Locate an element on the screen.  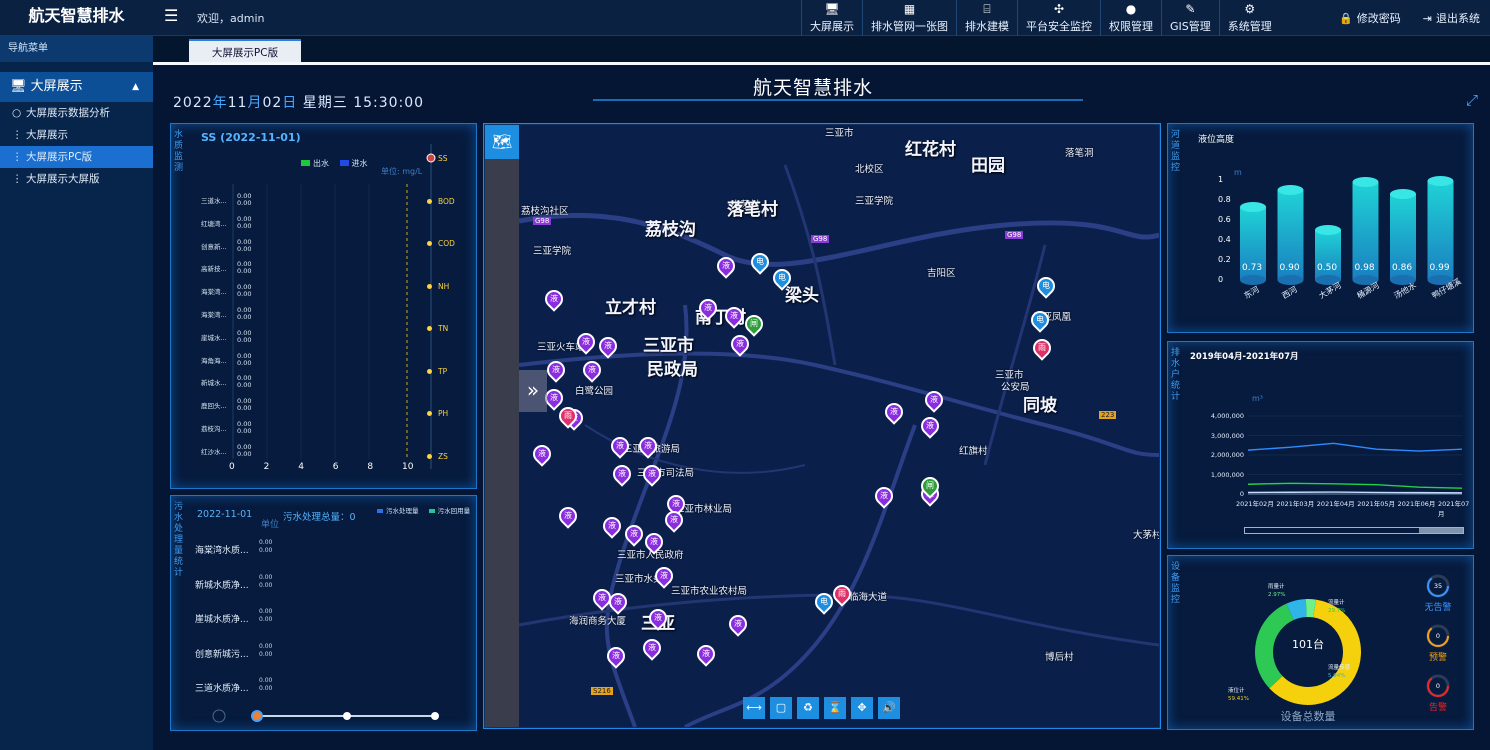
param-selector-7: ZS is located at coordinates (437, 456).